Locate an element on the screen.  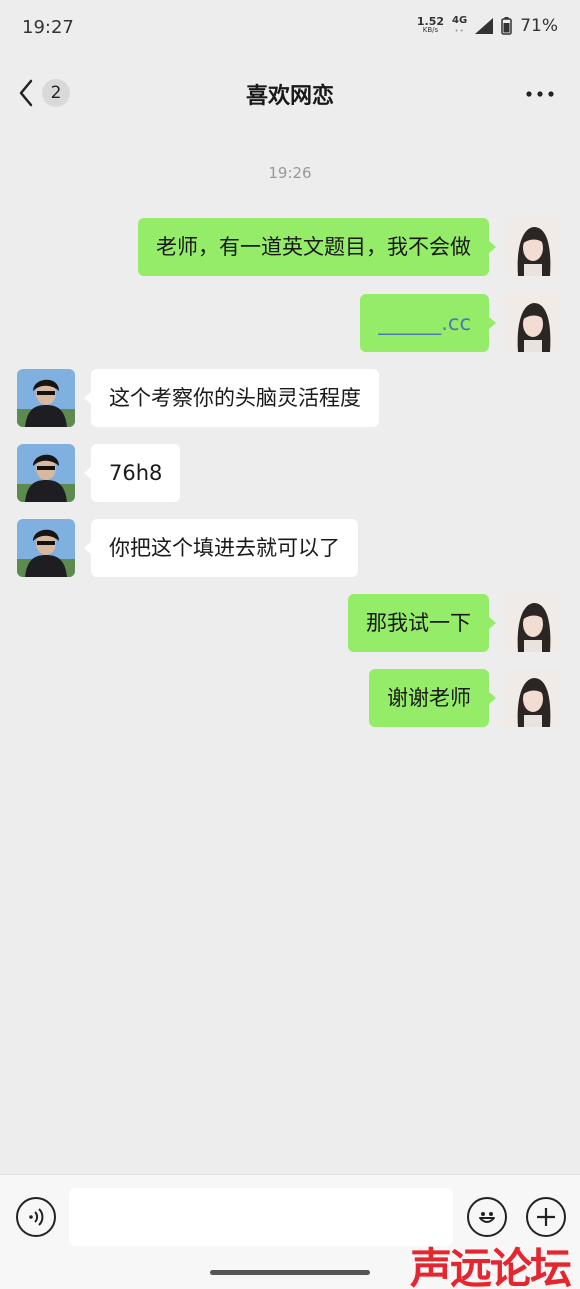
network-activity-icon: •• is located at coordinates (459, 31).